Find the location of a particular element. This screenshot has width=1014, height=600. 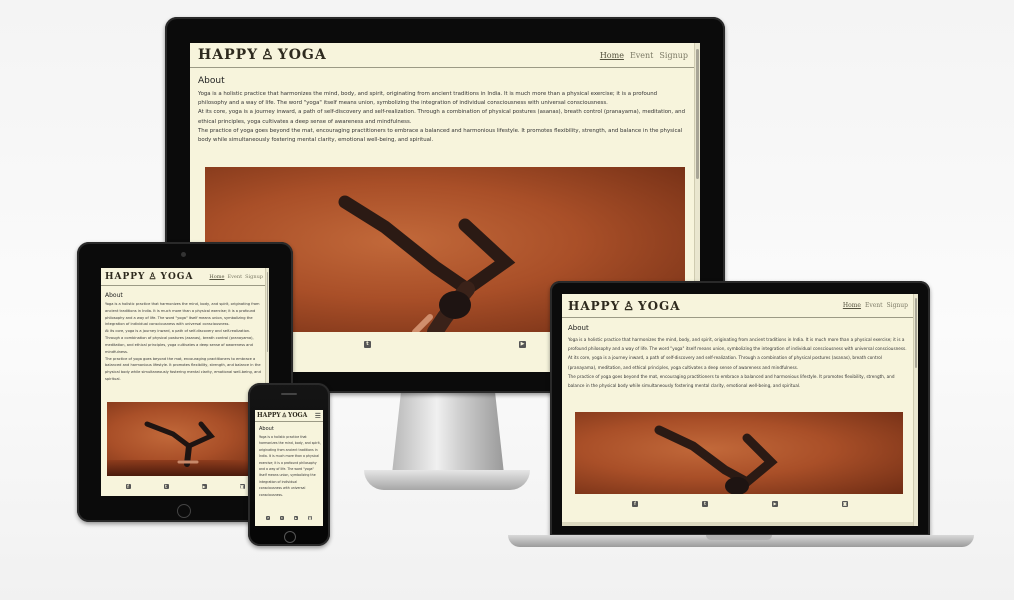

brand-word-yoga: YOGA is located at coordinates (302, 55).